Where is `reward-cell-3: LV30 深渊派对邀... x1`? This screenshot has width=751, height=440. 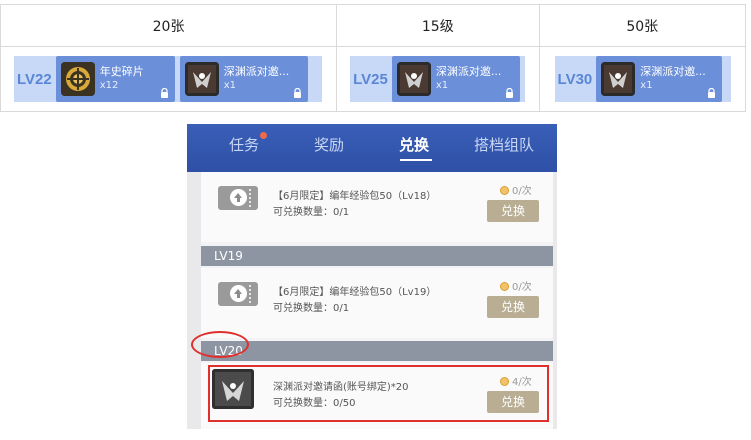 reward-cell-3: LV30 深渊派对邀... x1 is located at coordinates (642, 79).